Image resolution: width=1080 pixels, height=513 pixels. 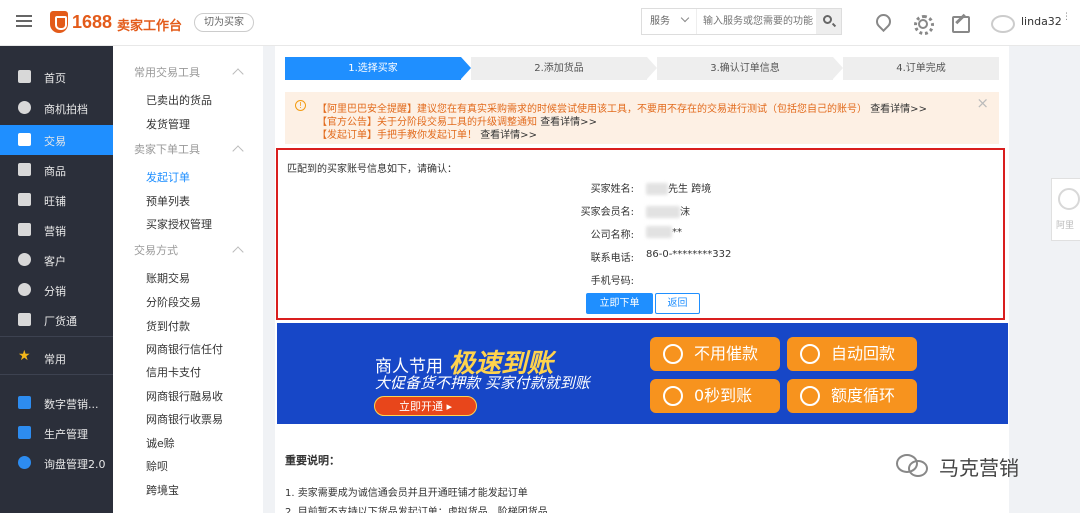 What do you see at coordinates (1002, 22) in the screenshot?
I see `avatar` at bounding box center [1002, 22].